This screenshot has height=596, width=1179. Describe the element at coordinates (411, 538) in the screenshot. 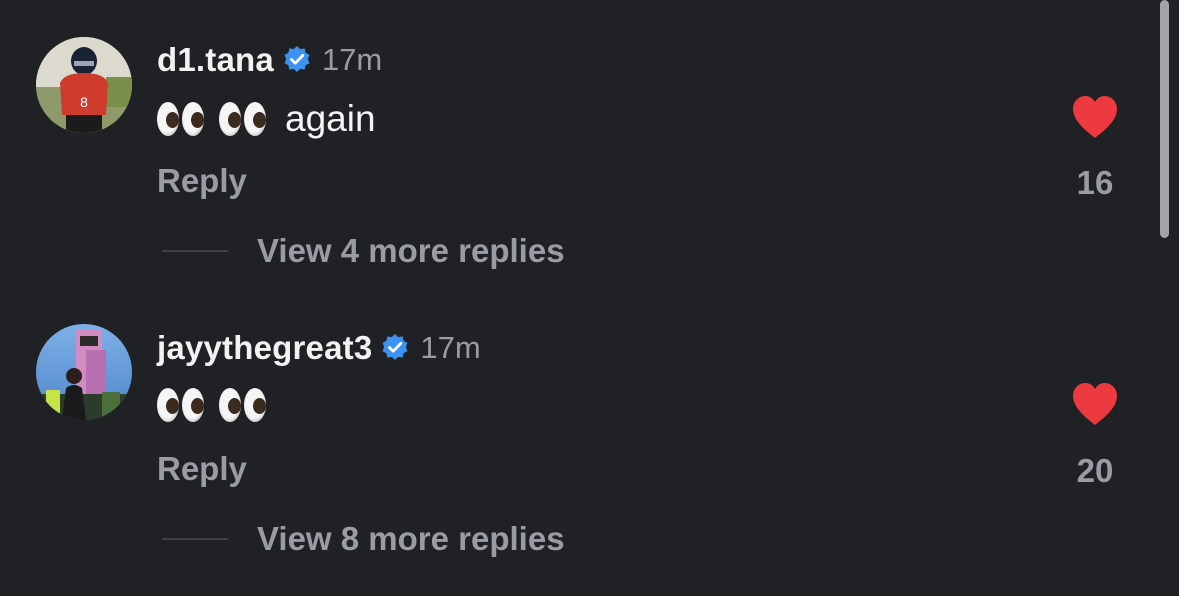

I see `view-replies-label: View 8 more replies` at that location.